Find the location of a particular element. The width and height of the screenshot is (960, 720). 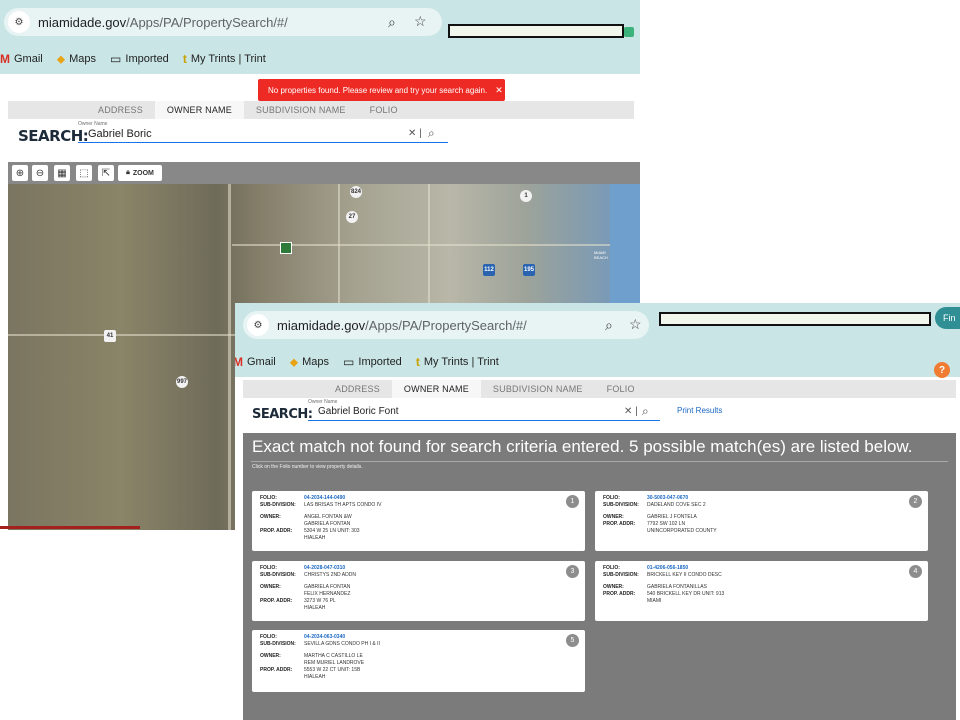

folio-link: 04-2028-047-0310 is located at coordinates (324, 568).